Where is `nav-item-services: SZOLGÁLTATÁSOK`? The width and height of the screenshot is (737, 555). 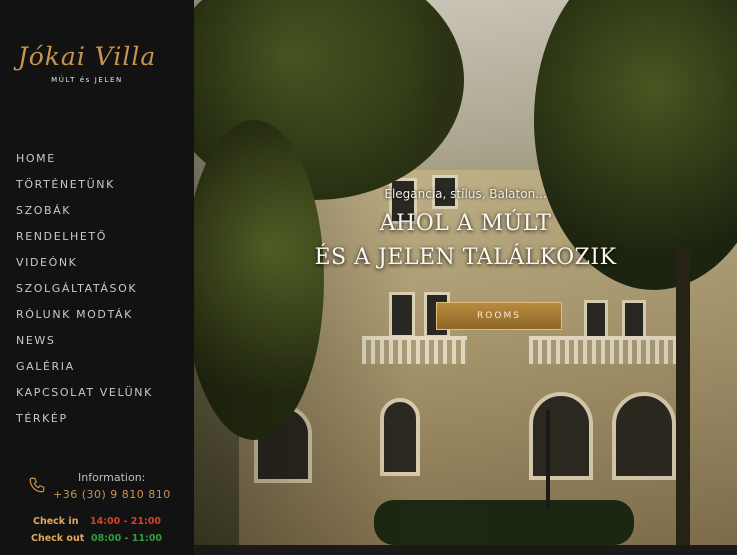 nav-item-services: SZOLGÁLTATÁSOK is located at coordinates (84, 293).